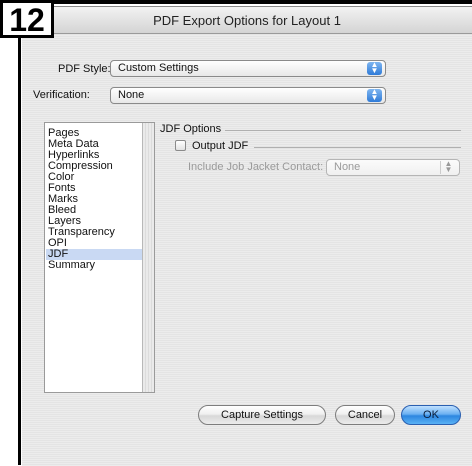  What do you see at coordinates (357, 147) in the screenshot?
I see `output-jdf-divider` at bounding box center [357, 147].